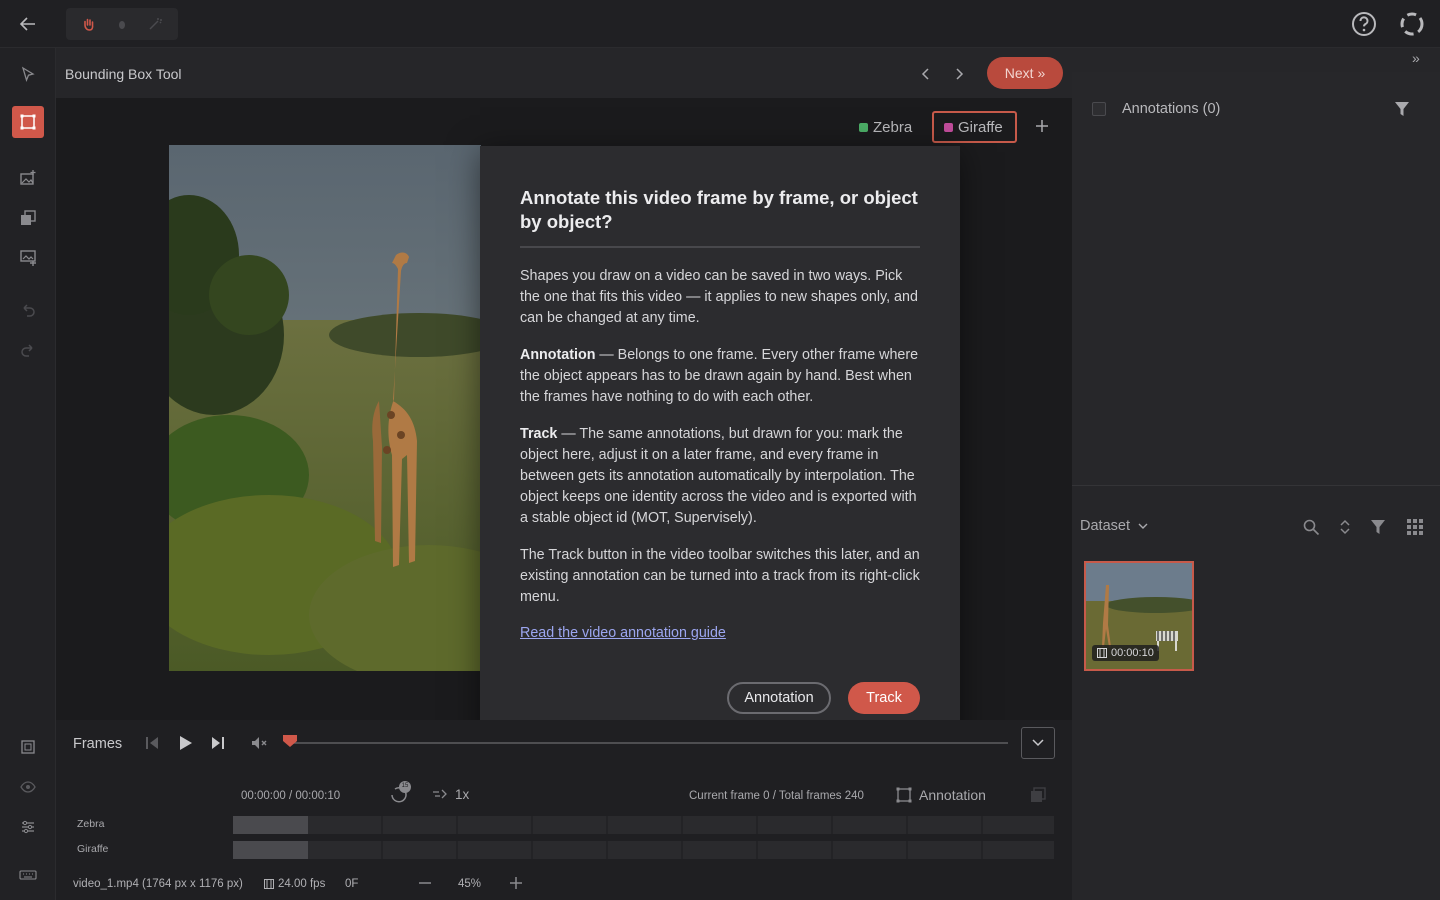 The height and width of the screenshot is (900, 1440). Describe the element at coordinates (974, 127) in the screenshot. I see `label-chip-giraffe: Giraffe` at that location.